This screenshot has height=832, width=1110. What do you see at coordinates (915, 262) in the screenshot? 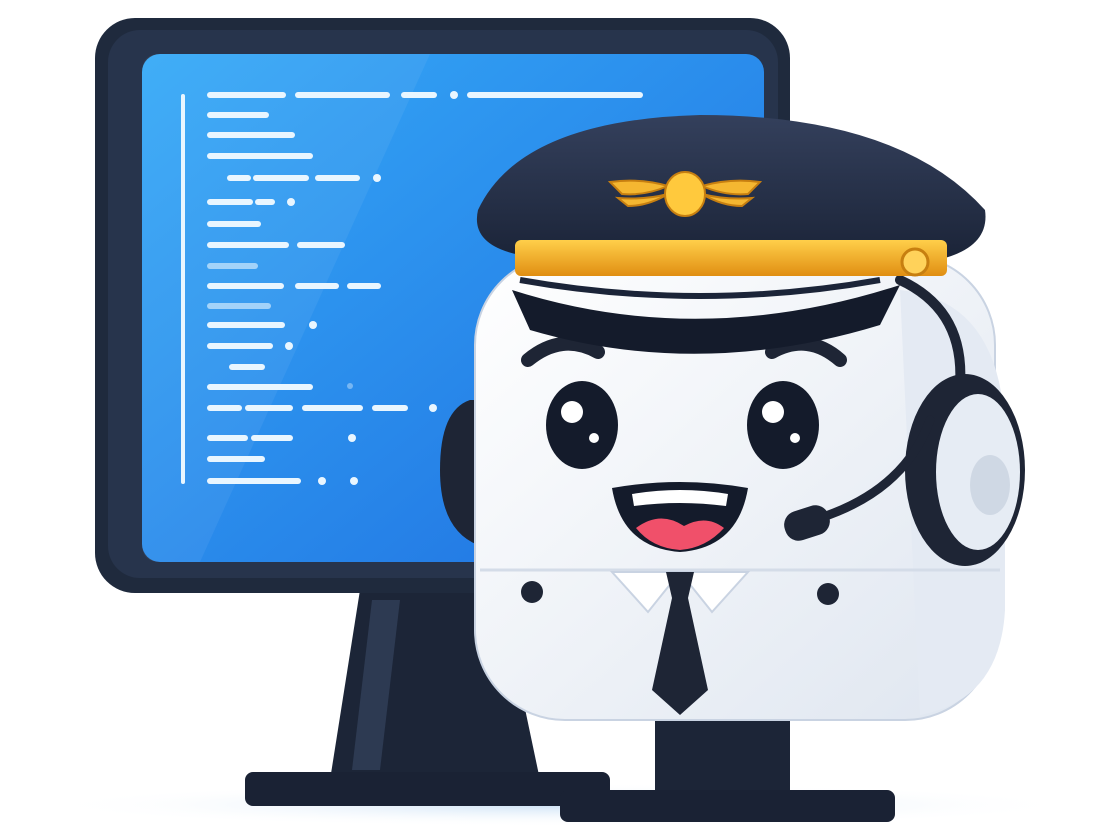
I see `cap-band-button` at bounding box center [915, 262].